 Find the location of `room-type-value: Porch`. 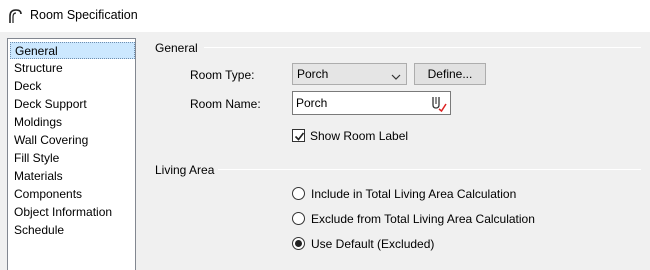

room-type-value: Porch is located at coordinates (313, 74).